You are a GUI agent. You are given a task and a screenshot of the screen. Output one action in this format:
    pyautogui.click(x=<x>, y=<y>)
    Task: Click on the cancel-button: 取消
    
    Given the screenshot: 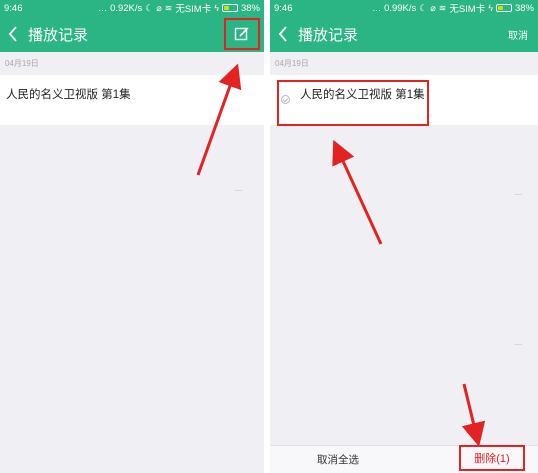 What is the action you would take?
    pyautogui.click(x=518, y=34)
    